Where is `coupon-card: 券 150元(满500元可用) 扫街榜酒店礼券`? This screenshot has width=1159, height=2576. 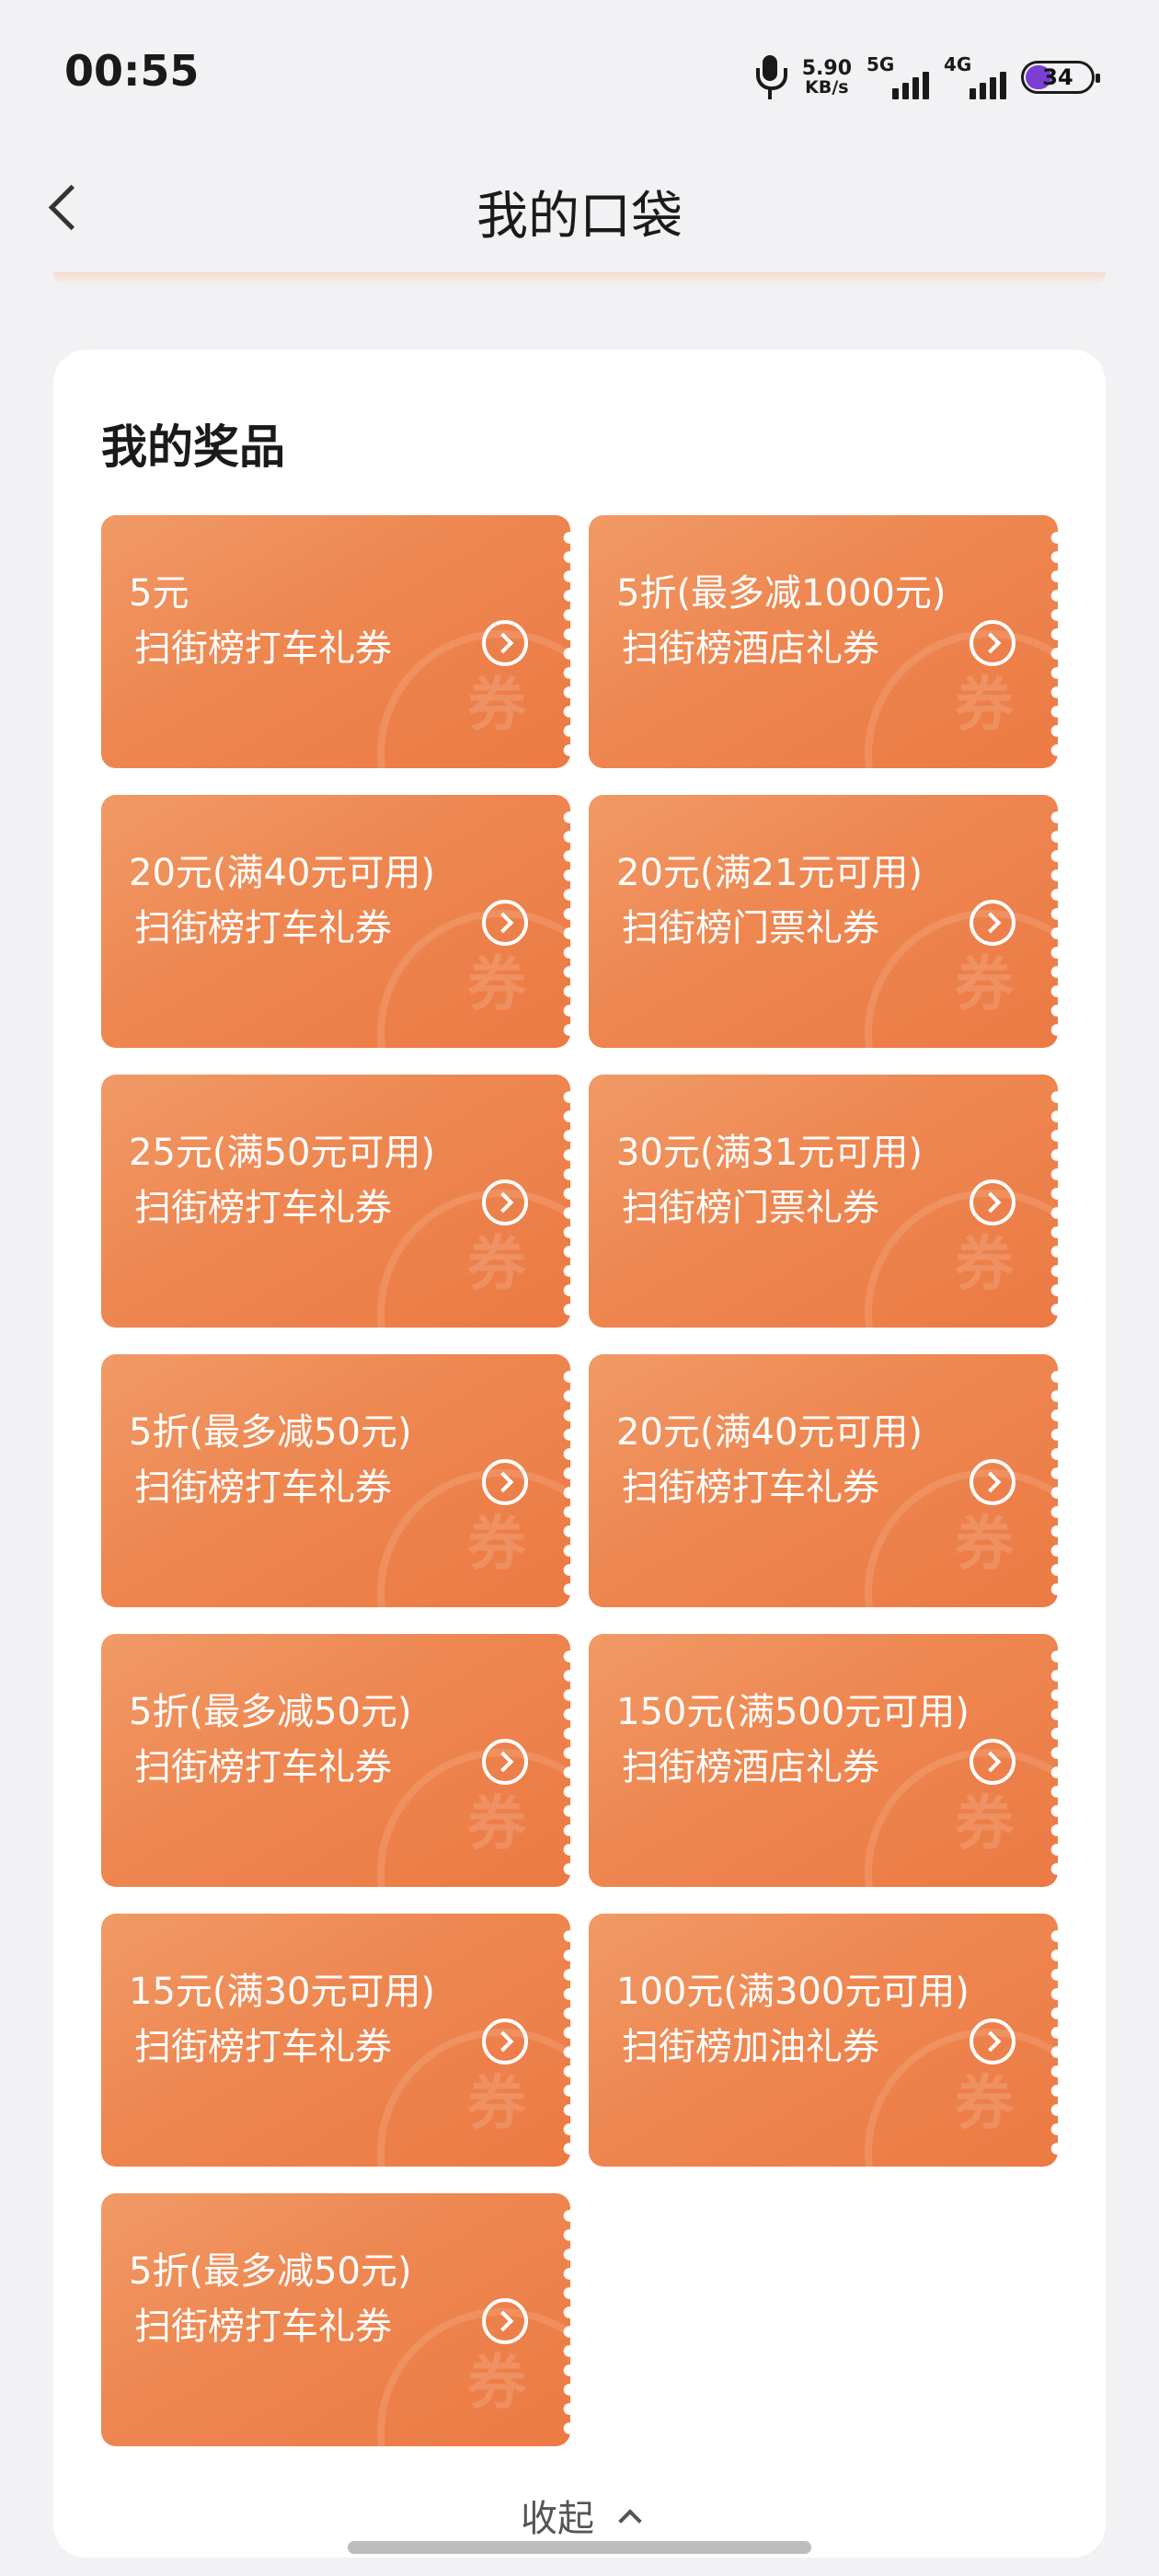
coupon-card: 券 150元(满500元可用) 扫街榜酒店礼券 is located at coordinates (823, 1760).